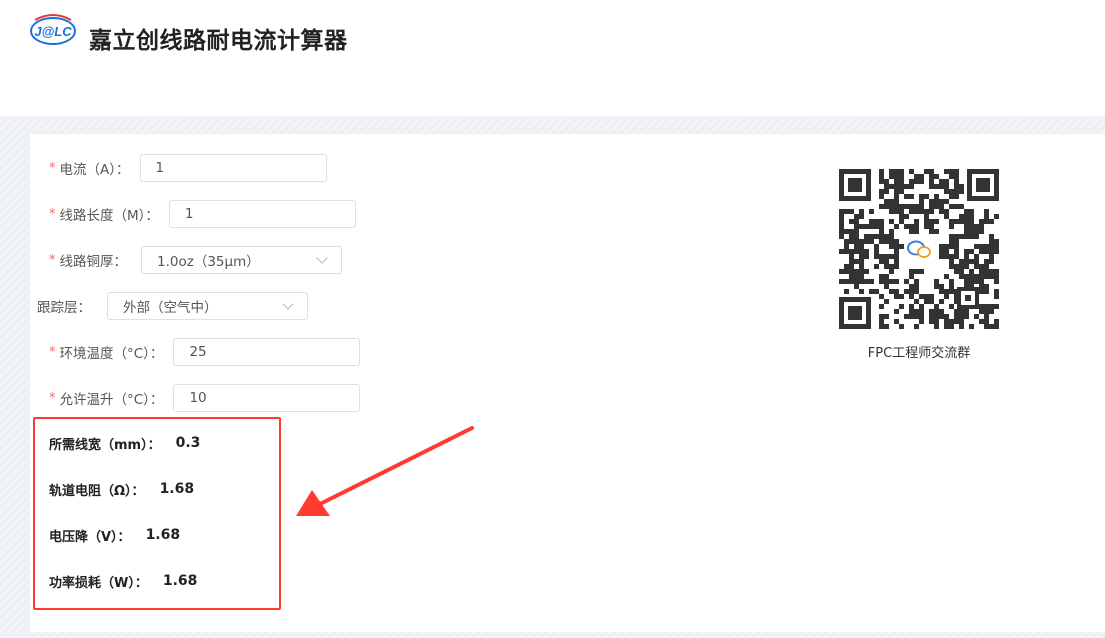 The width and height of the screenshot is (1105, 638). I want to click on qr-alignment, so click(968, 298).